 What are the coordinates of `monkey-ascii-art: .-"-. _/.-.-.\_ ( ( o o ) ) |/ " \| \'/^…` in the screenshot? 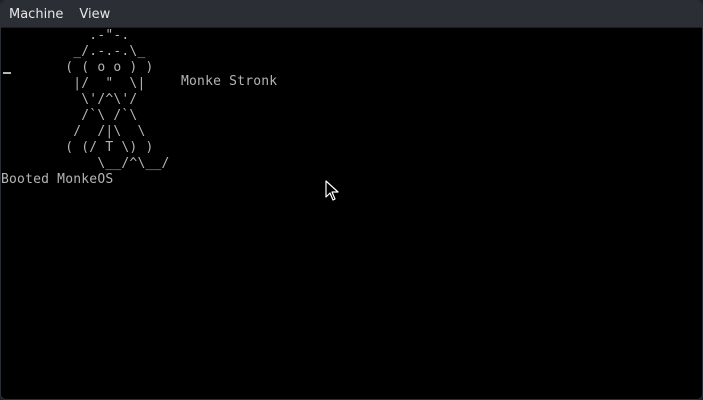 It's located at (117, 99).